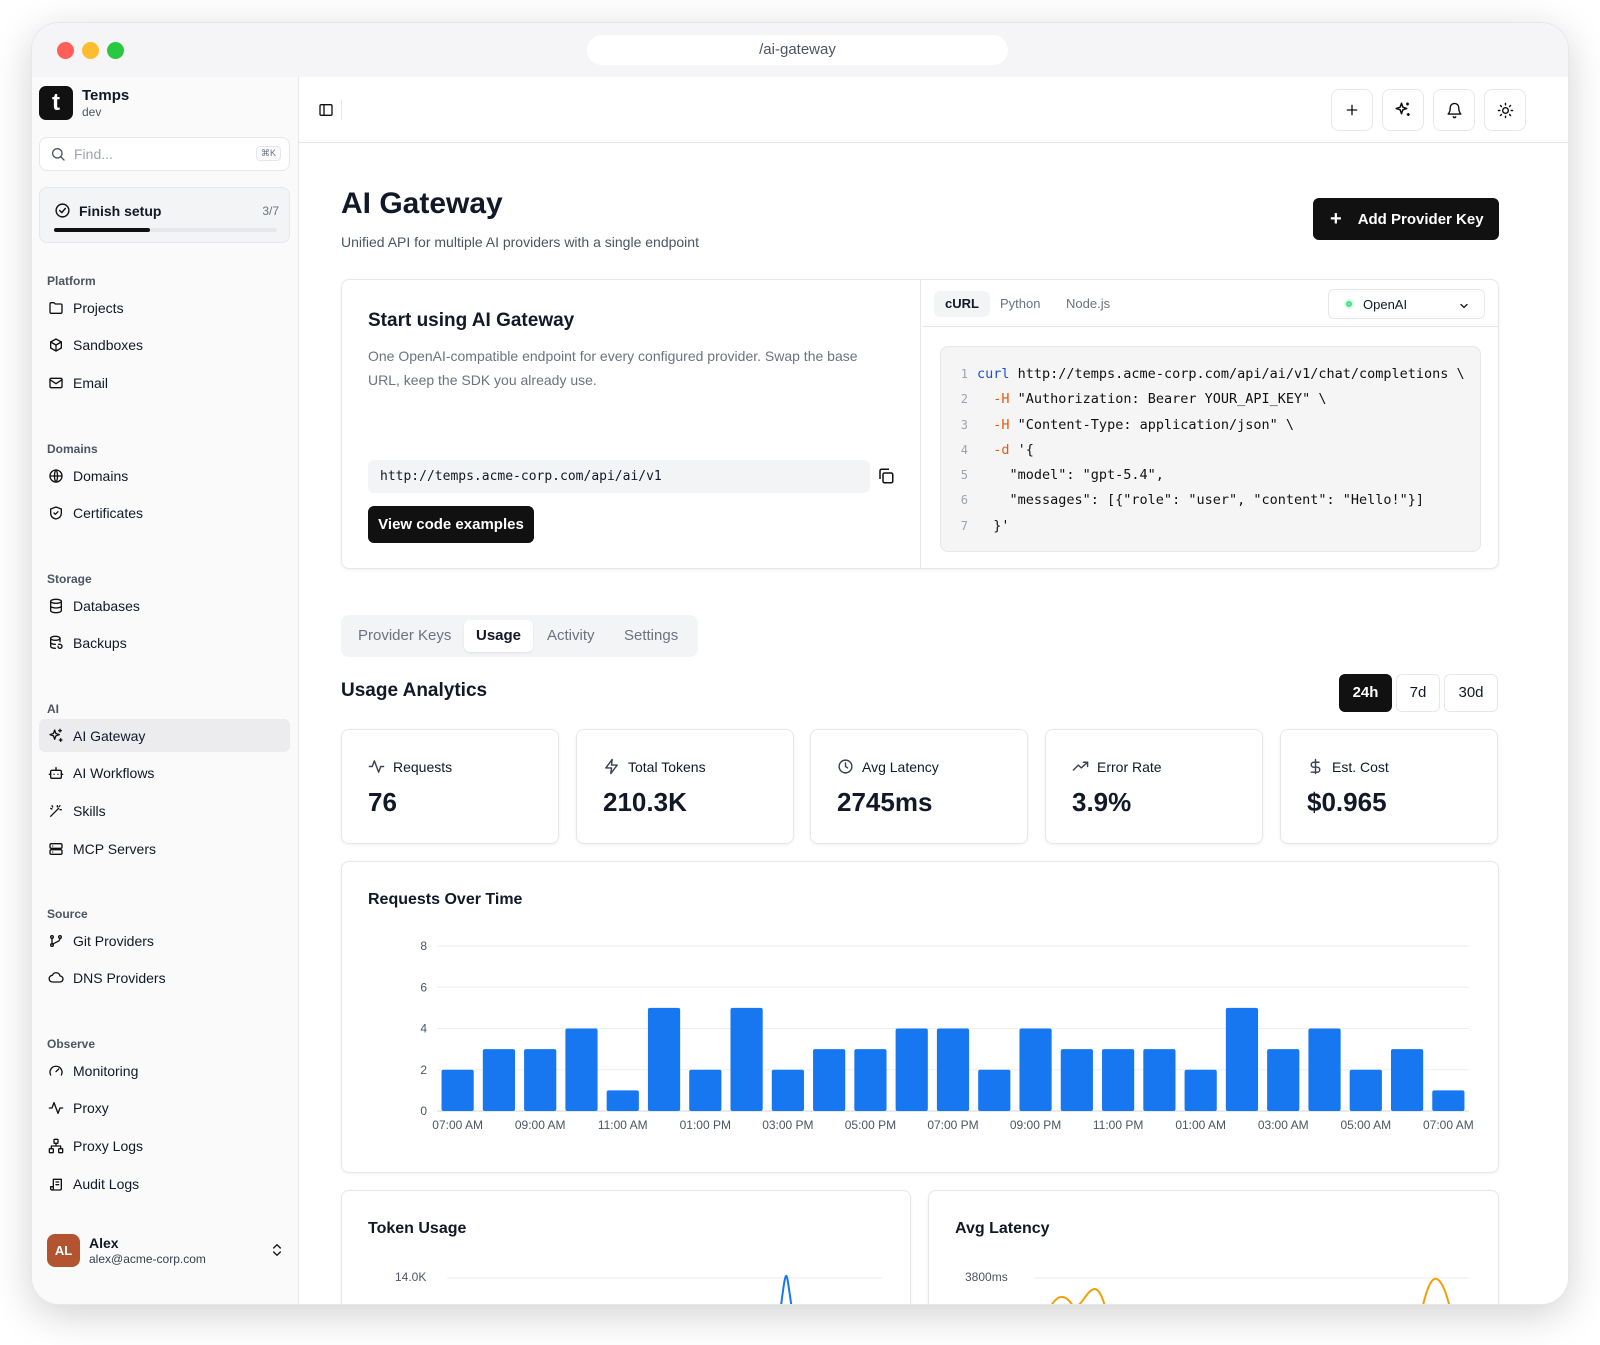 The height and width of the screenshot is (1345, 1600). Describe the element at coordinates (651, 636) in the screenshot. I see `tab-settings: Settings` at that location.